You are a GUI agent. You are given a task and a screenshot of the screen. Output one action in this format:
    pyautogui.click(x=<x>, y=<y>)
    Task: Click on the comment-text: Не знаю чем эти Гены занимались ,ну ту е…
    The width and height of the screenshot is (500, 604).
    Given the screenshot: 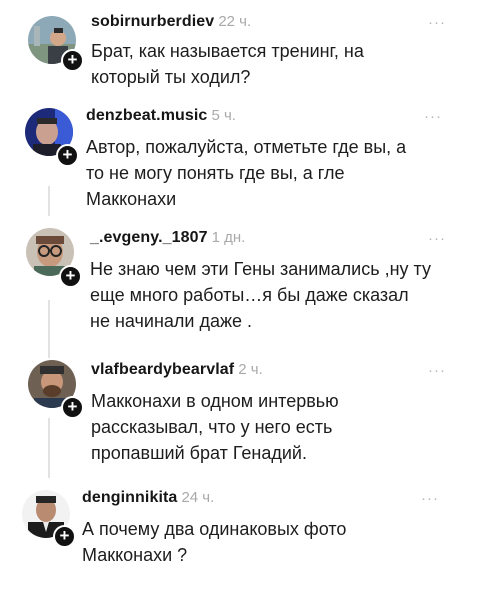 What is the action you would take?
    pyautogui.click(x=260, y=295)
    